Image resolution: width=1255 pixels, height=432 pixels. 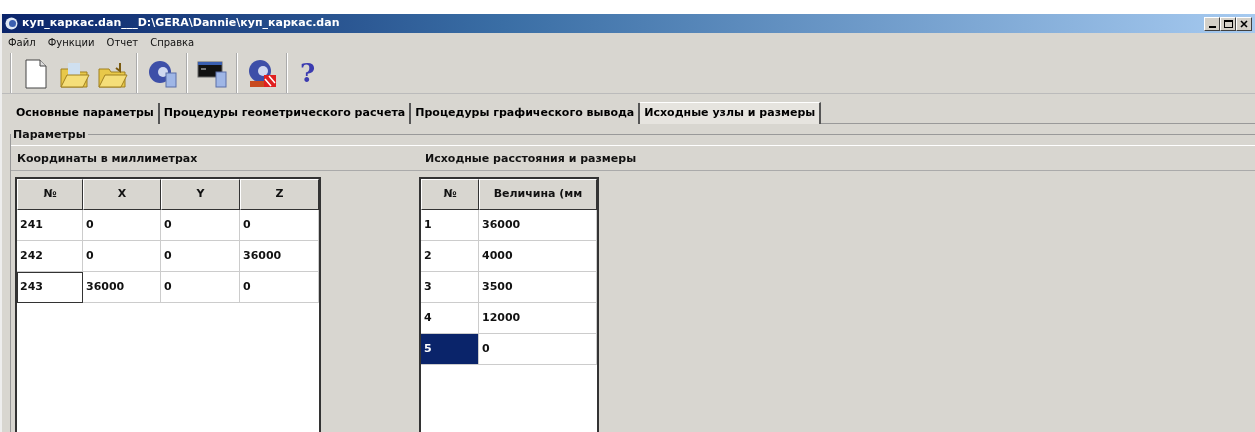 What do you see at coordinates (50, 256) in the screenshot?
I see `table-cell: 242` at bounding box center [50, 256].